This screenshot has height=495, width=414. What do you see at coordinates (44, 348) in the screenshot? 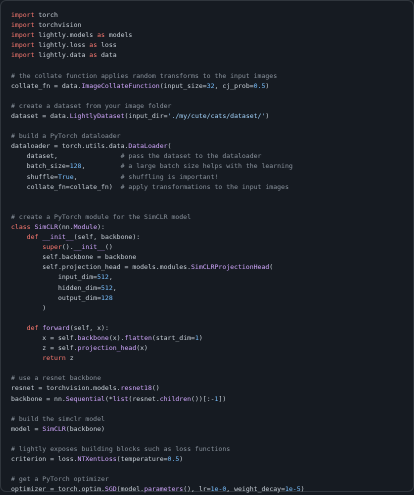
I see `code-text: z = self.` at bounding box center [44, 348].